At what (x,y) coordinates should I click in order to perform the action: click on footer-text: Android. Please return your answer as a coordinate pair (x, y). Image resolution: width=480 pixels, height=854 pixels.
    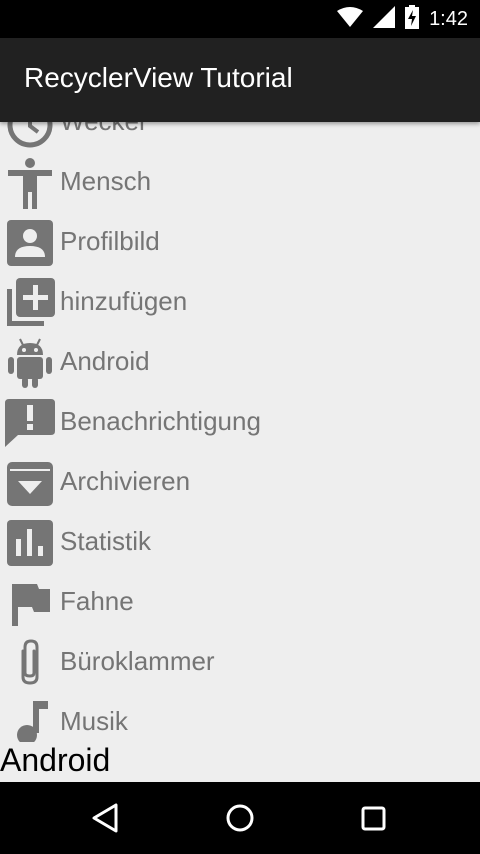
    Looking at the image, I should click on (55, 760).